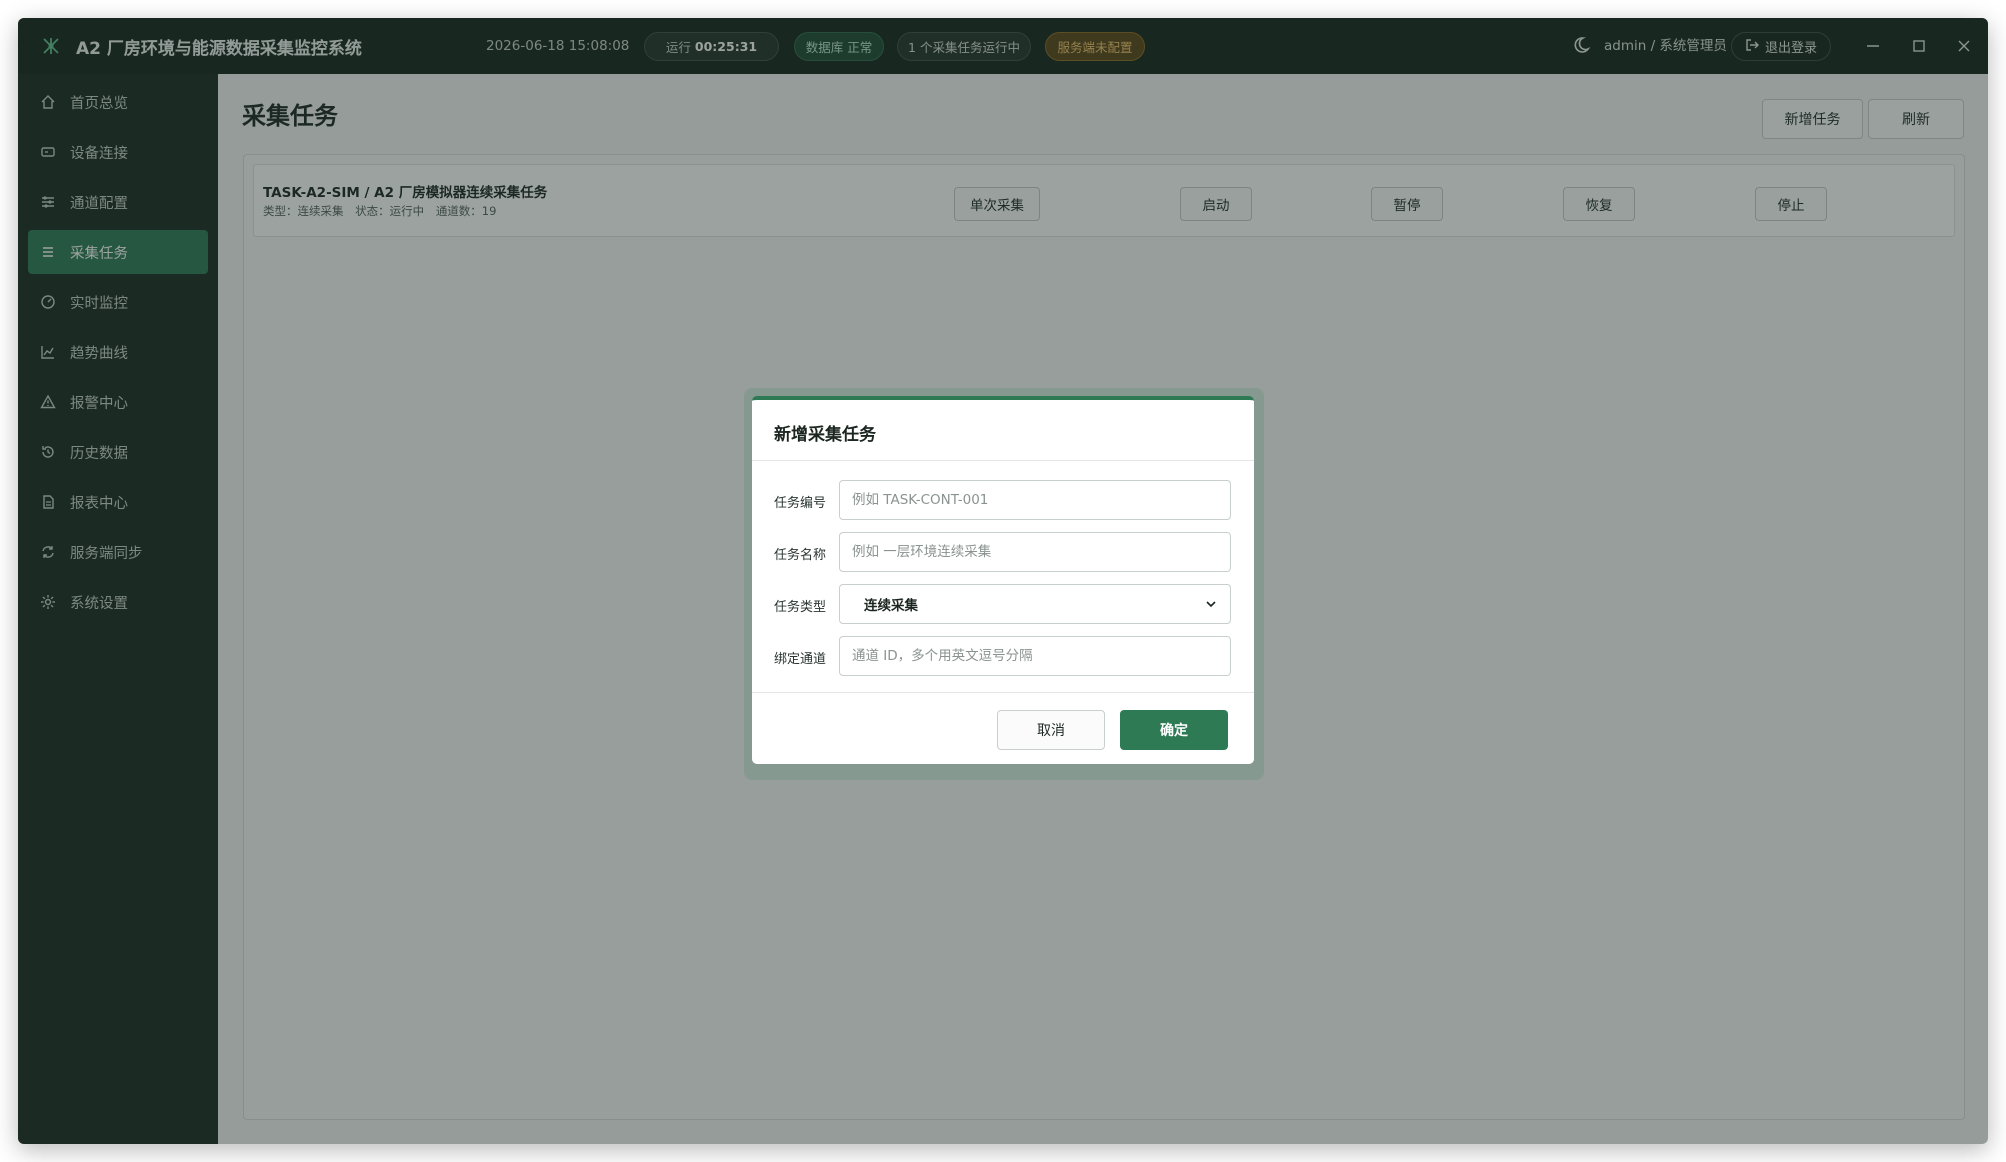 This screenshot has height=1162, width=2006. What do you see at coordinates (800, 607) in the screenshot?
I see `task-type-label: 任务类型` at bounding box center [800, 607].